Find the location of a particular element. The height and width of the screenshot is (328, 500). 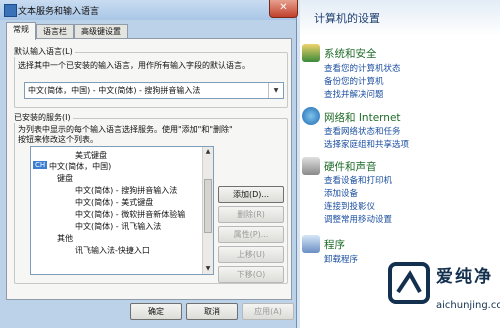

tree-scrollbar: ▲ ▼ is located at coordinates (207, 210).